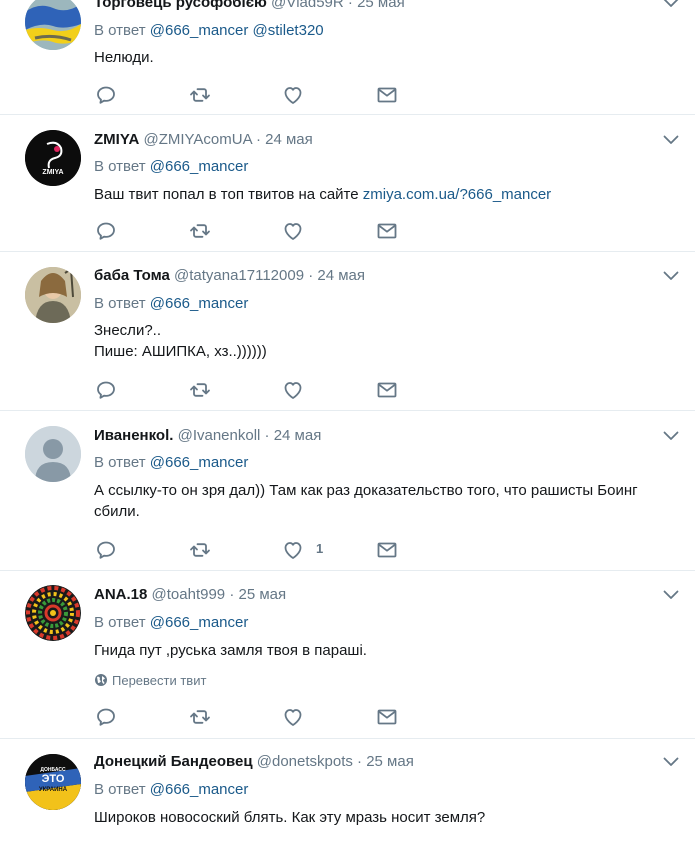 The height and width of the screenshot is (845, 695). What do you see at coordinates (219, 435) in the screenshot?
I see `handle: @Ivanenkoll` at bounding box center [219, 435].